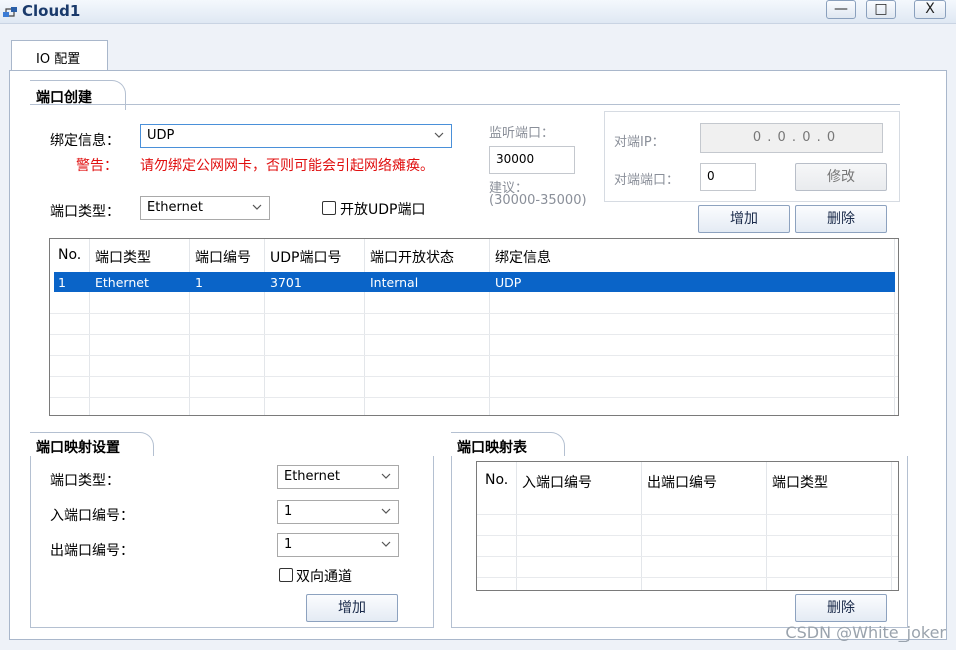  What do you see at coordinates (532, 160) in the screenshot?
I see `listen-port-input: 30000` at bounding box center [532, 160].